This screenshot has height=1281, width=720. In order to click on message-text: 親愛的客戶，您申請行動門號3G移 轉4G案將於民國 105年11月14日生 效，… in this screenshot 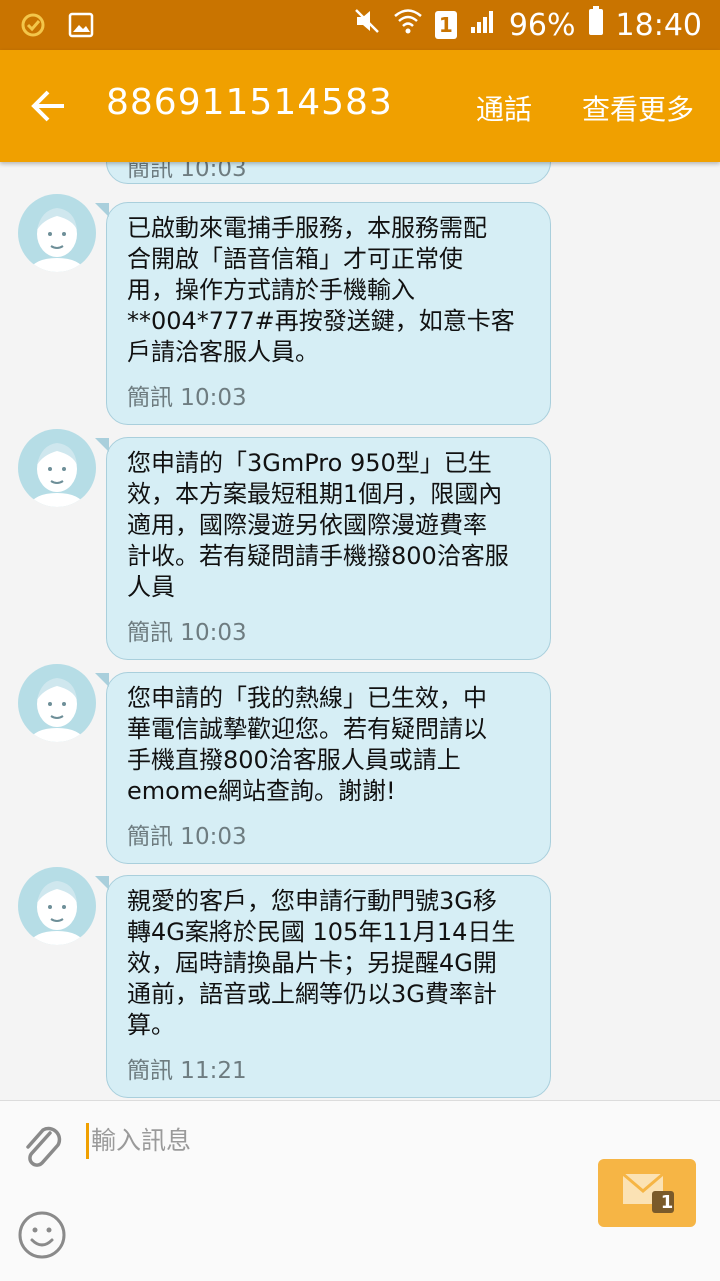, I will do `click(321, 963)`.